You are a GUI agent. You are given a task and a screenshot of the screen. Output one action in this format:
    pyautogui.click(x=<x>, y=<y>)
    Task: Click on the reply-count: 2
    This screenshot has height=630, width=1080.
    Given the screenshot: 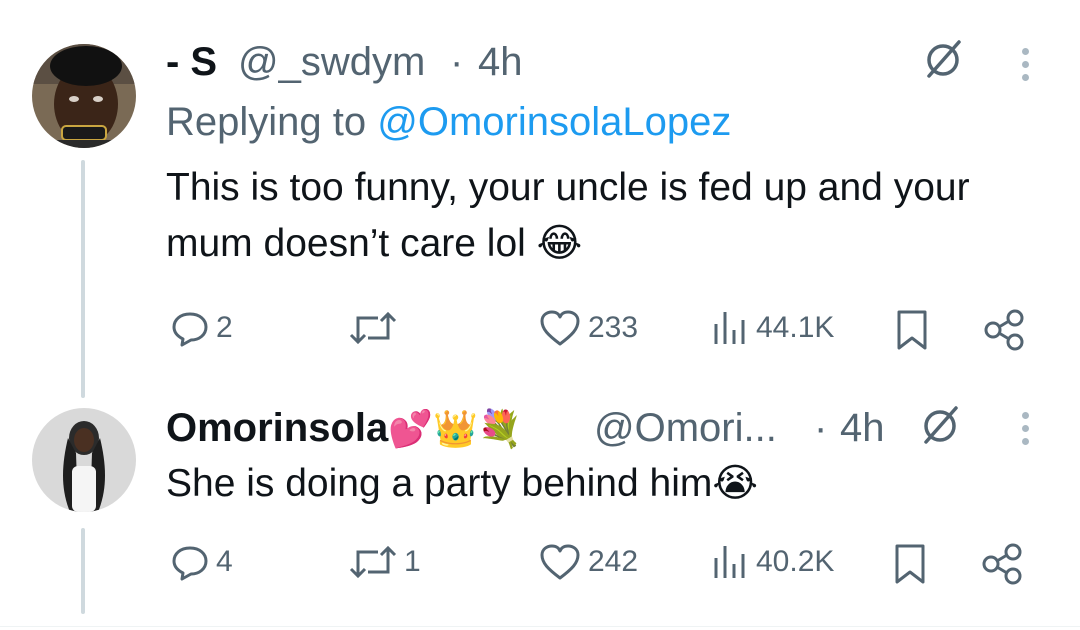 What is the action you would take?
    pyautogui.click(x=224, y=327)
    